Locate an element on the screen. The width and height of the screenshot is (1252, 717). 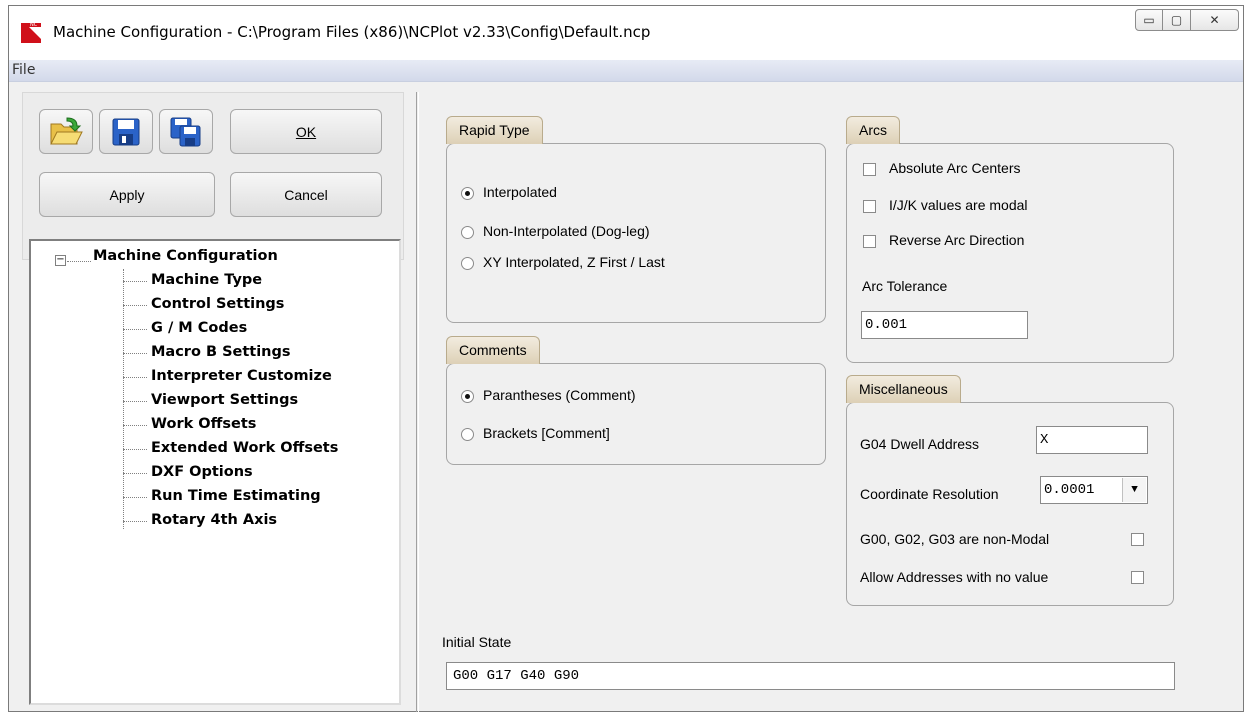
save-icon is located at coordinates (126, 131).